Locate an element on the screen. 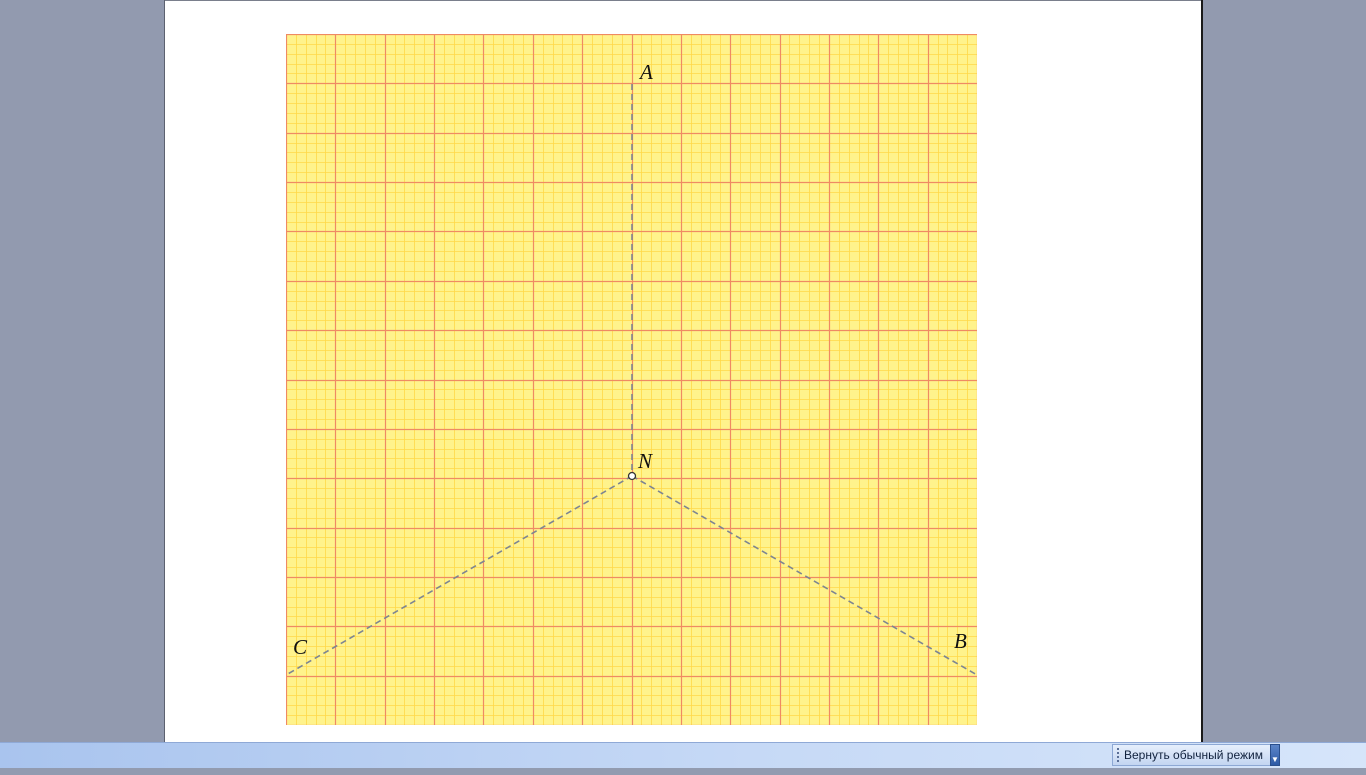 This screenshot has width=1366, height=775. label-point-b: B is located at coordinates (960, 641).